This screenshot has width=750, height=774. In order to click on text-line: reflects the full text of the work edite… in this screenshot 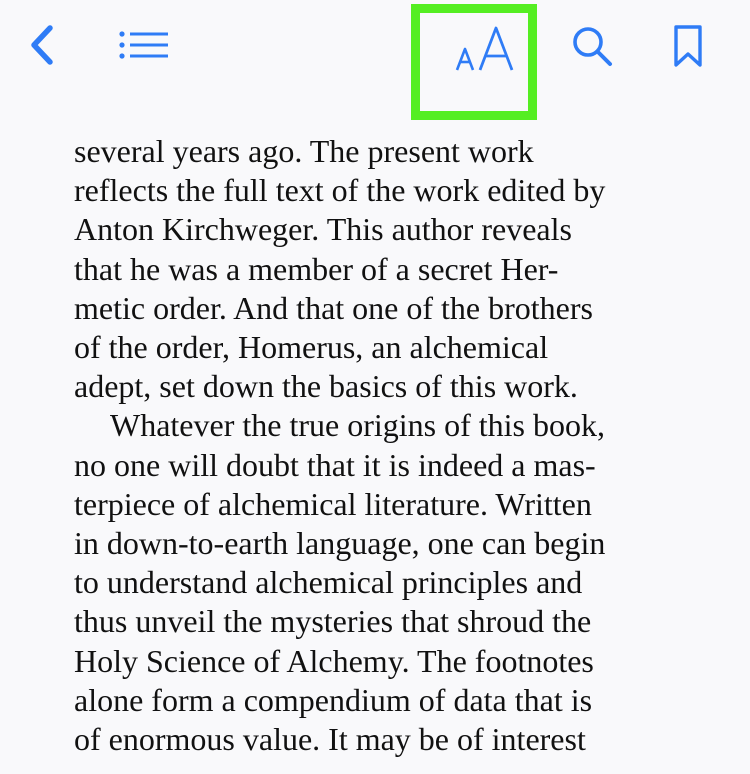, I will do `click(340, 190)`.